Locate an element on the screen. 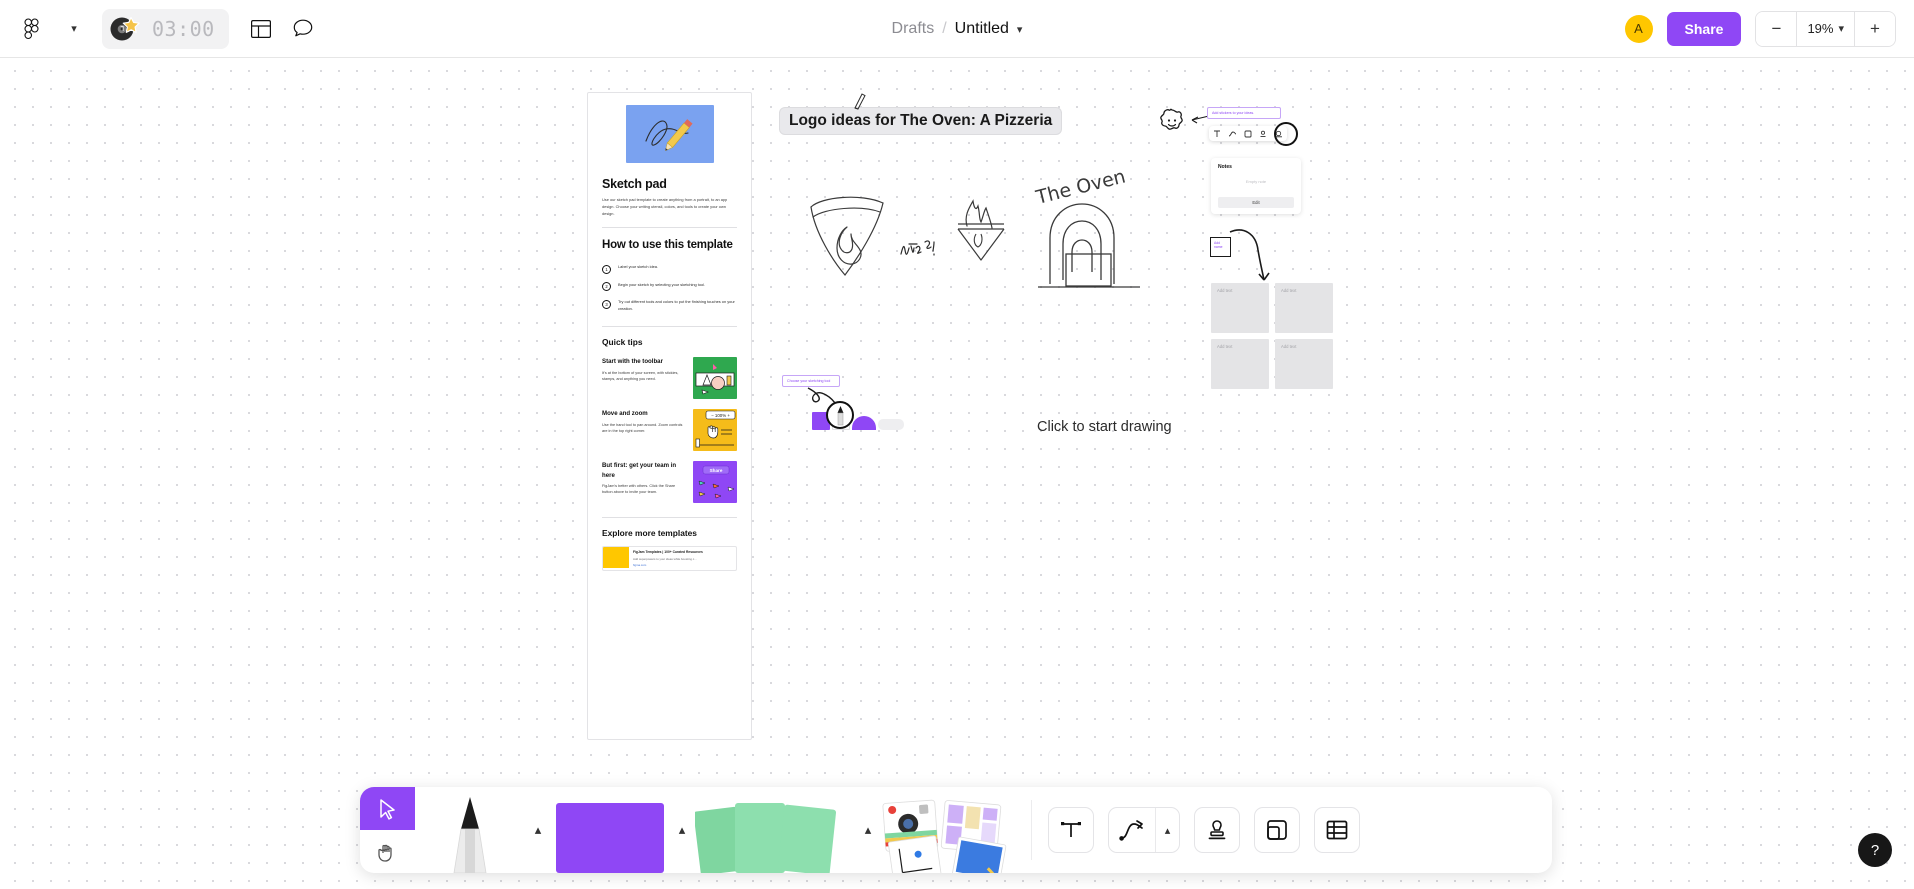 Image resolution: width=1914 pixels, height=889 pixels. notes-widget-empty-state: Empty note is located at coordinates (1256, 181).